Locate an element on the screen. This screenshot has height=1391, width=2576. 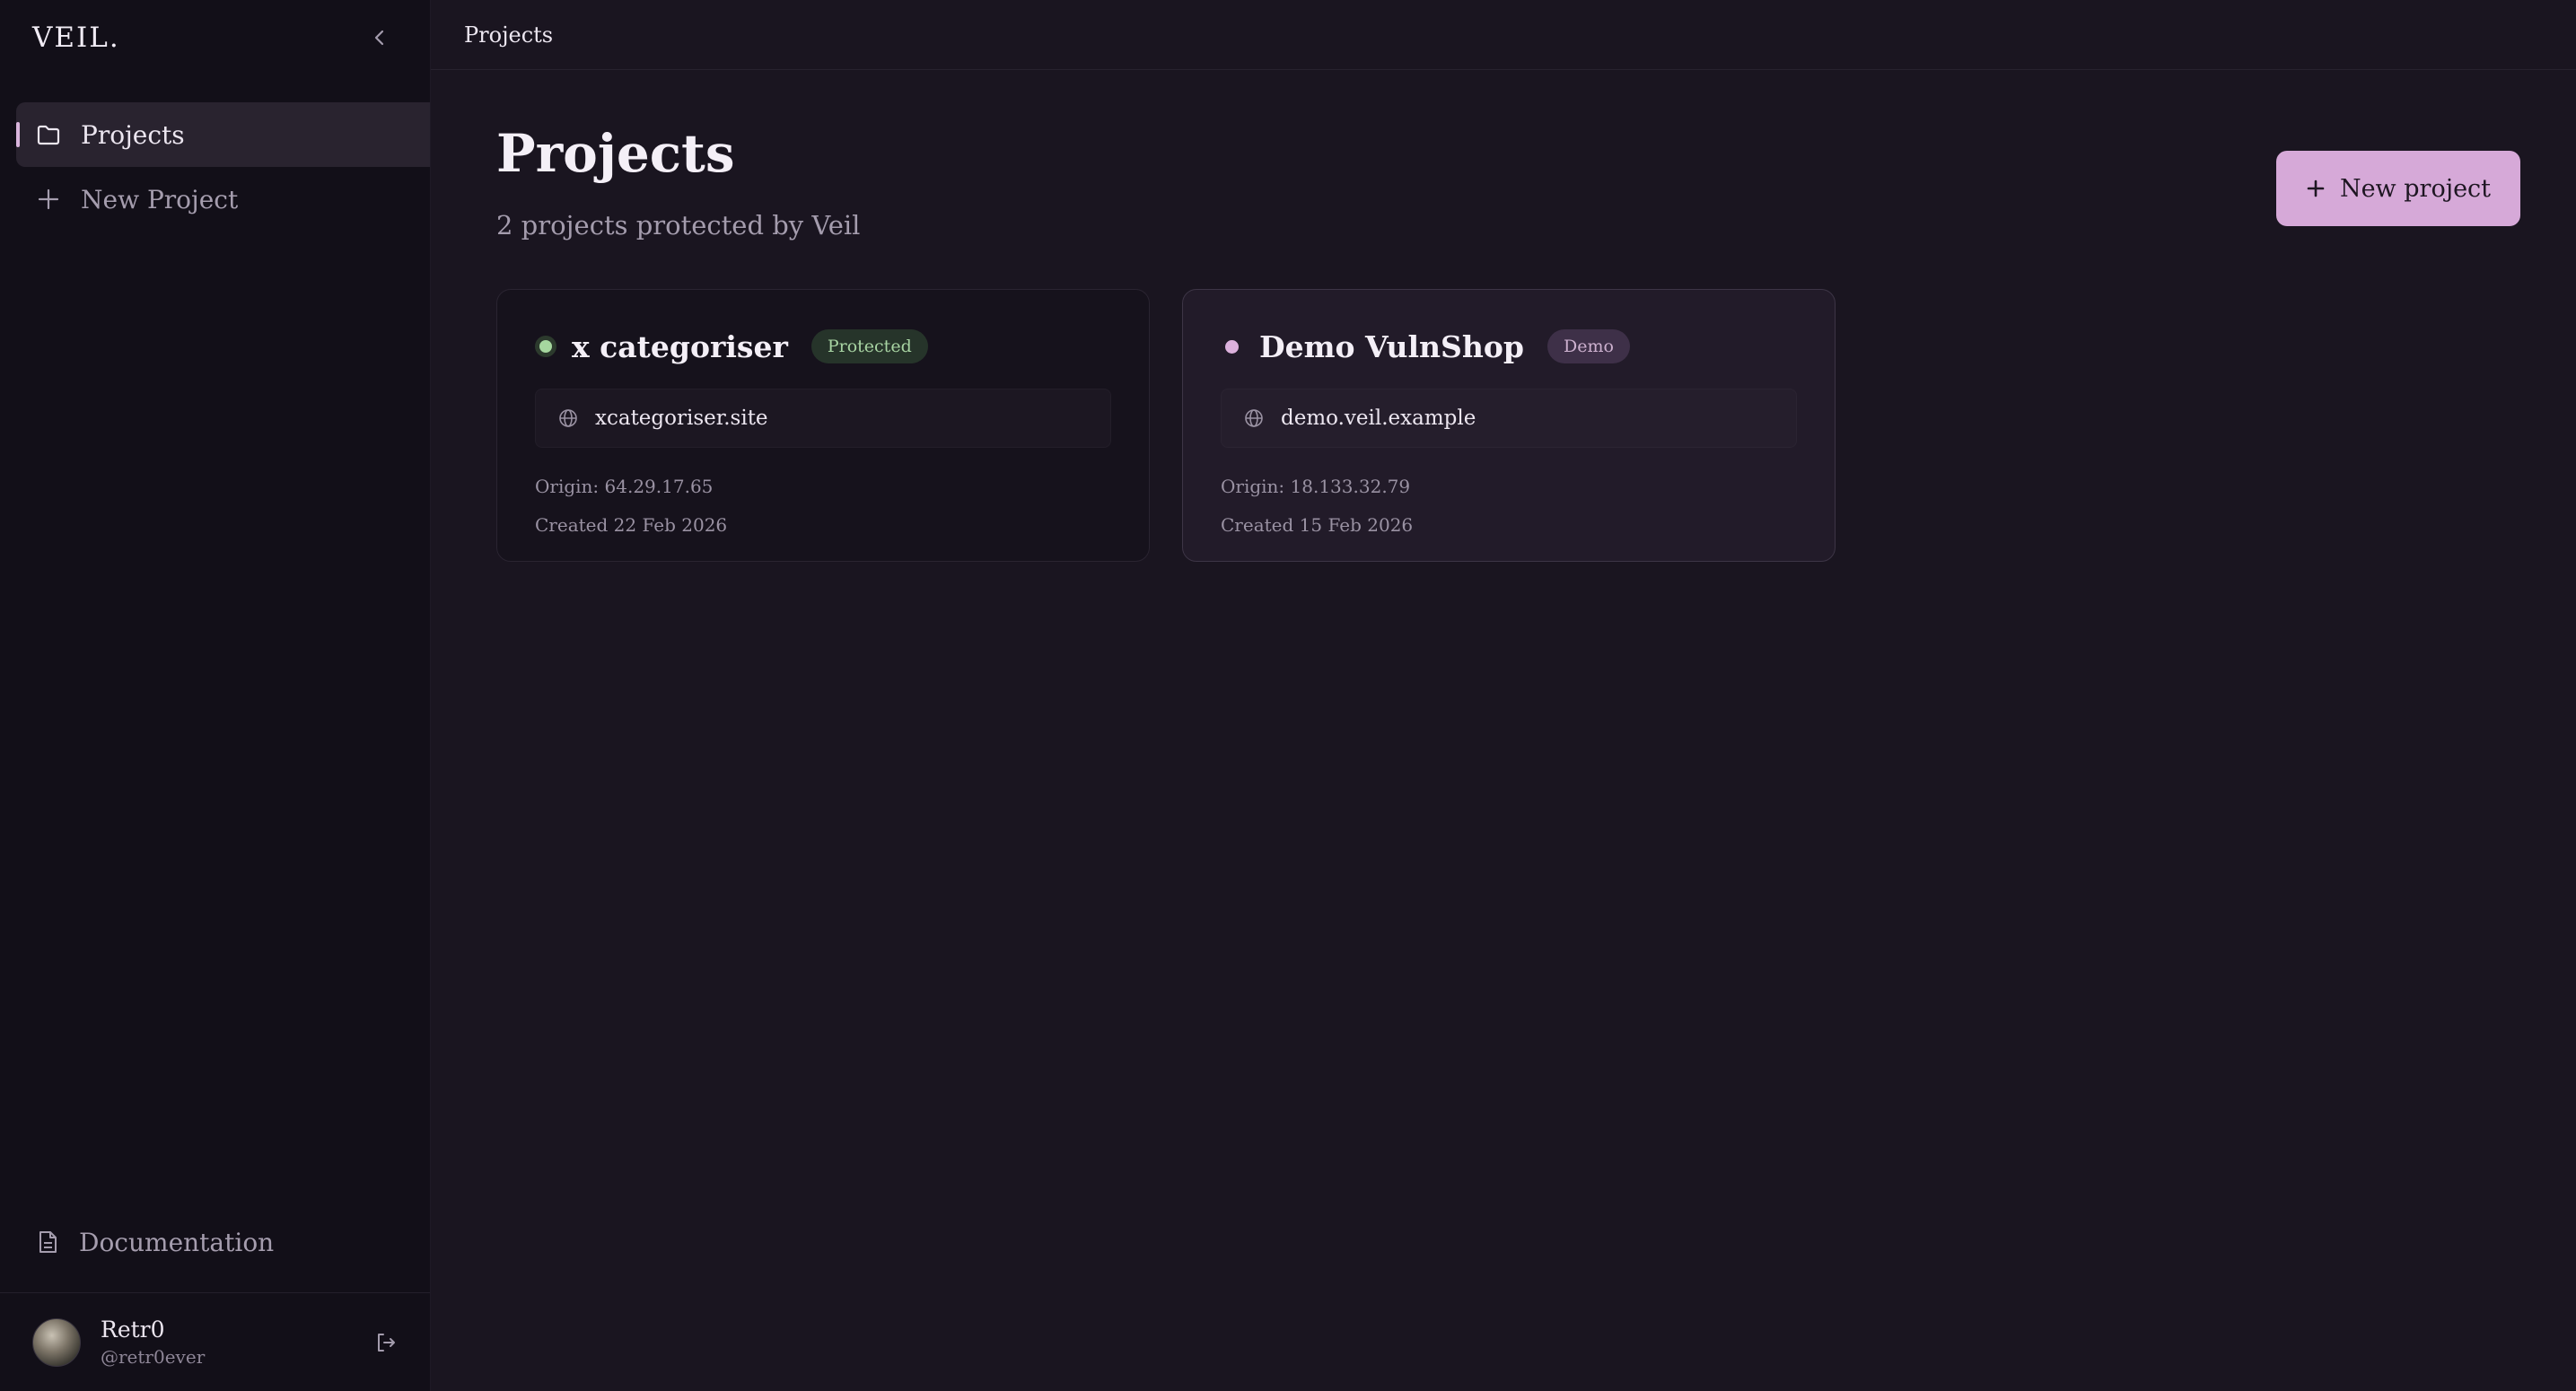
user-profile: Retr0 @retr0ever is located at coordinates (215, 1341).